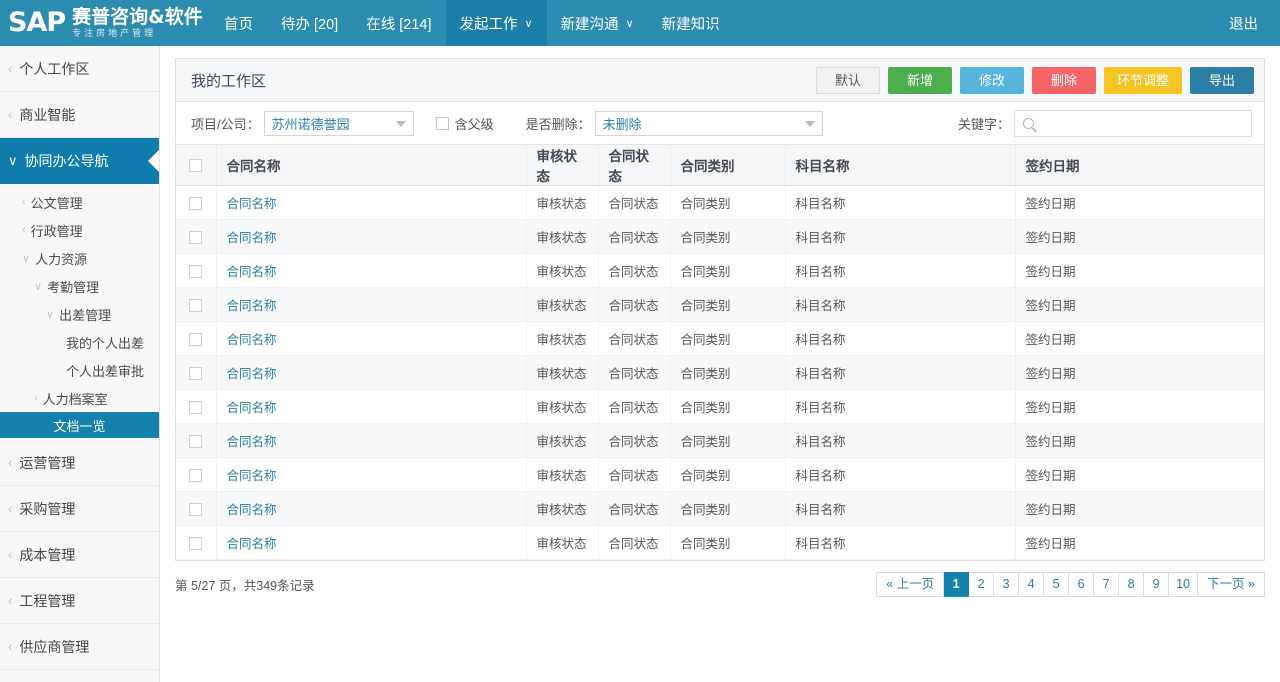 Image resolution: width=1280 pixels, height=682 pixels. Describe the element at coordinates (634, 165) in the screenshot. I see `table-column-header: 合同状态` at that location.